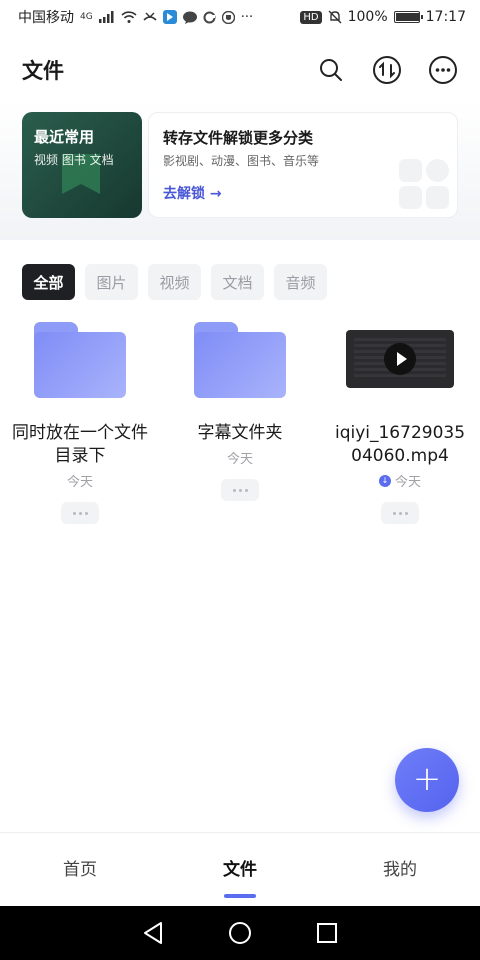 Image resolution: width=480 pixels, height=960 pixels. What do you see at coordinates (240, 433) in the screenshot?
I see `file-name: 字幕文件夹` at bounding box center [240, 433].